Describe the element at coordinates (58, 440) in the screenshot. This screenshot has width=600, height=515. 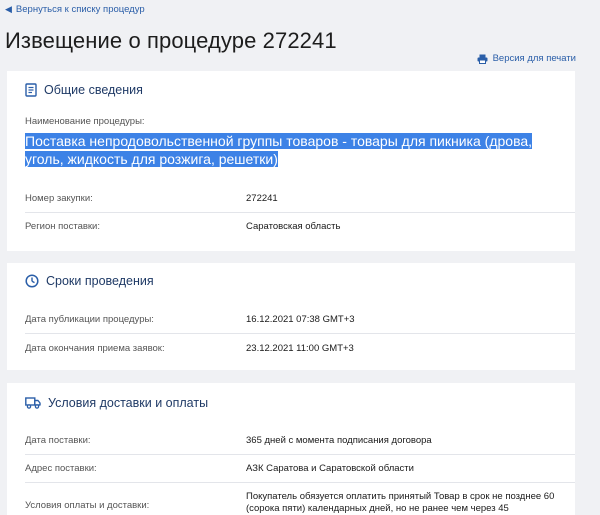
I see `delivery-date-label: Дата поставки:` at that location.